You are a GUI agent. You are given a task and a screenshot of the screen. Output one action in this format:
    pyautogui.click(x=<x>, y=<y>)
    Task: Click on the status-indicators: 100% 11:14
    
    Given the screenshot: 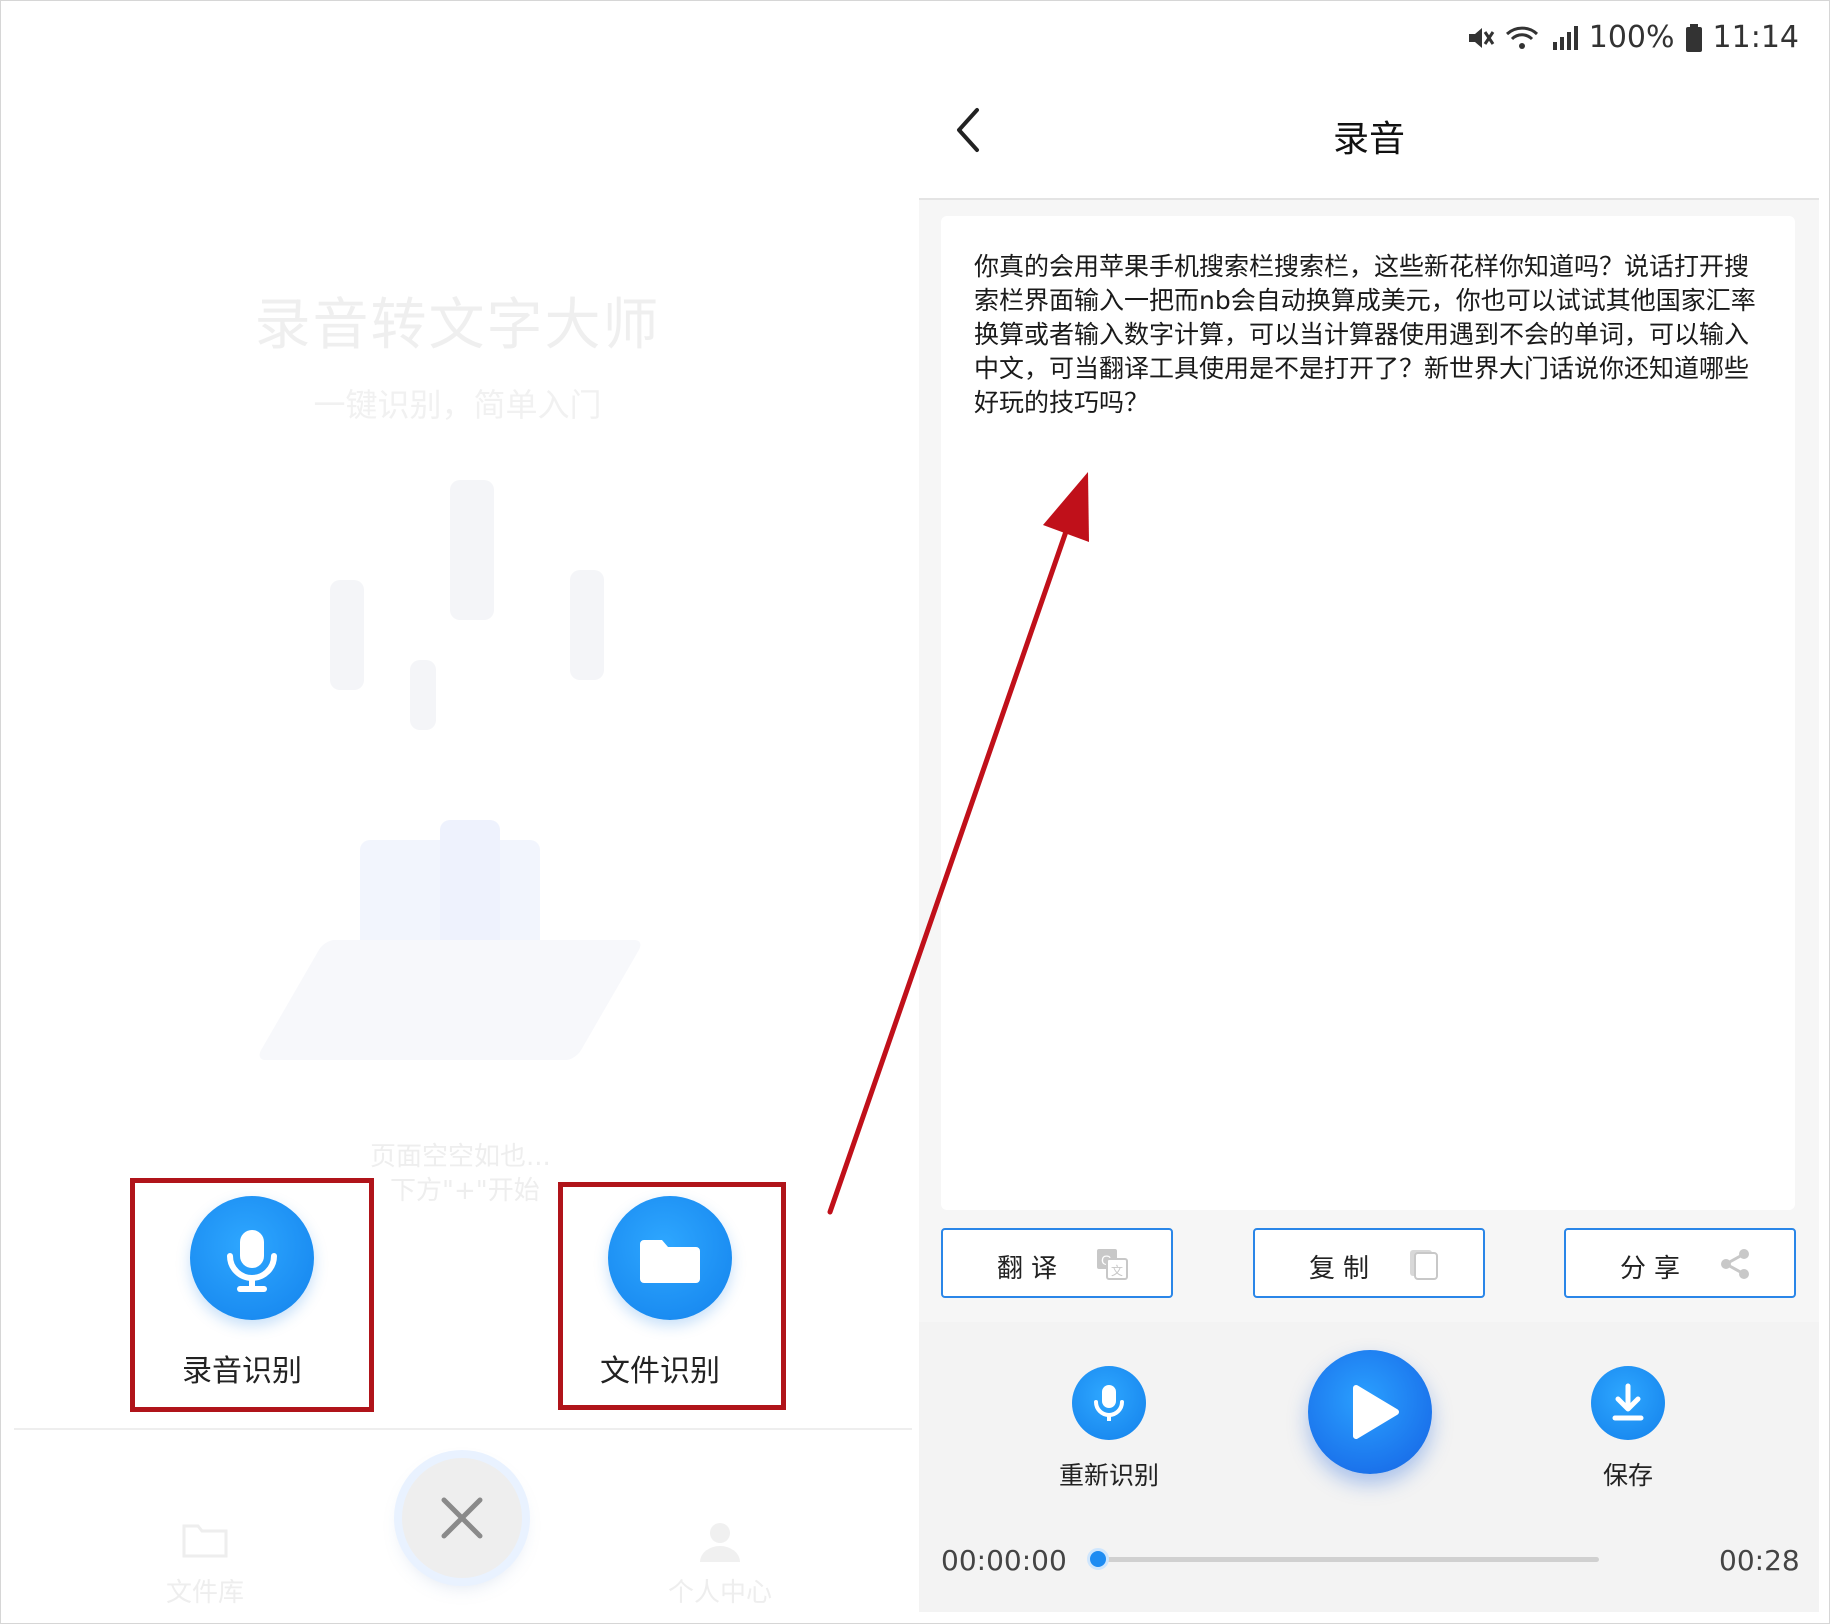 What is the action you would take?
    pyautogui.click(x=1632, y=37)
    